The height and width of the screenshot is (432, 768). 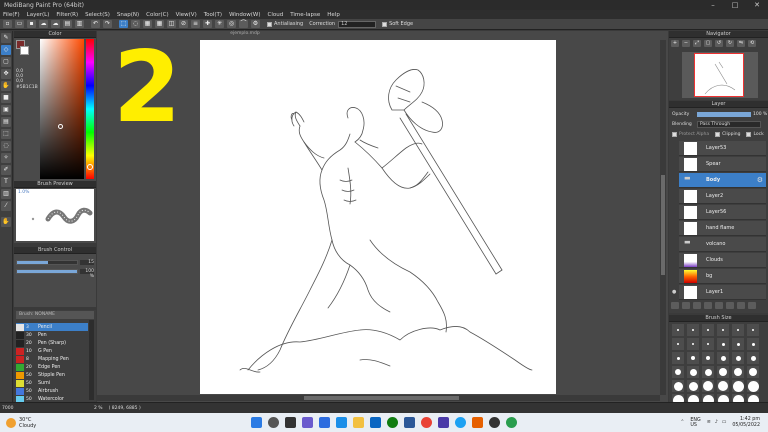 I want to click on chrome-icon, so click(x=427, y=422).